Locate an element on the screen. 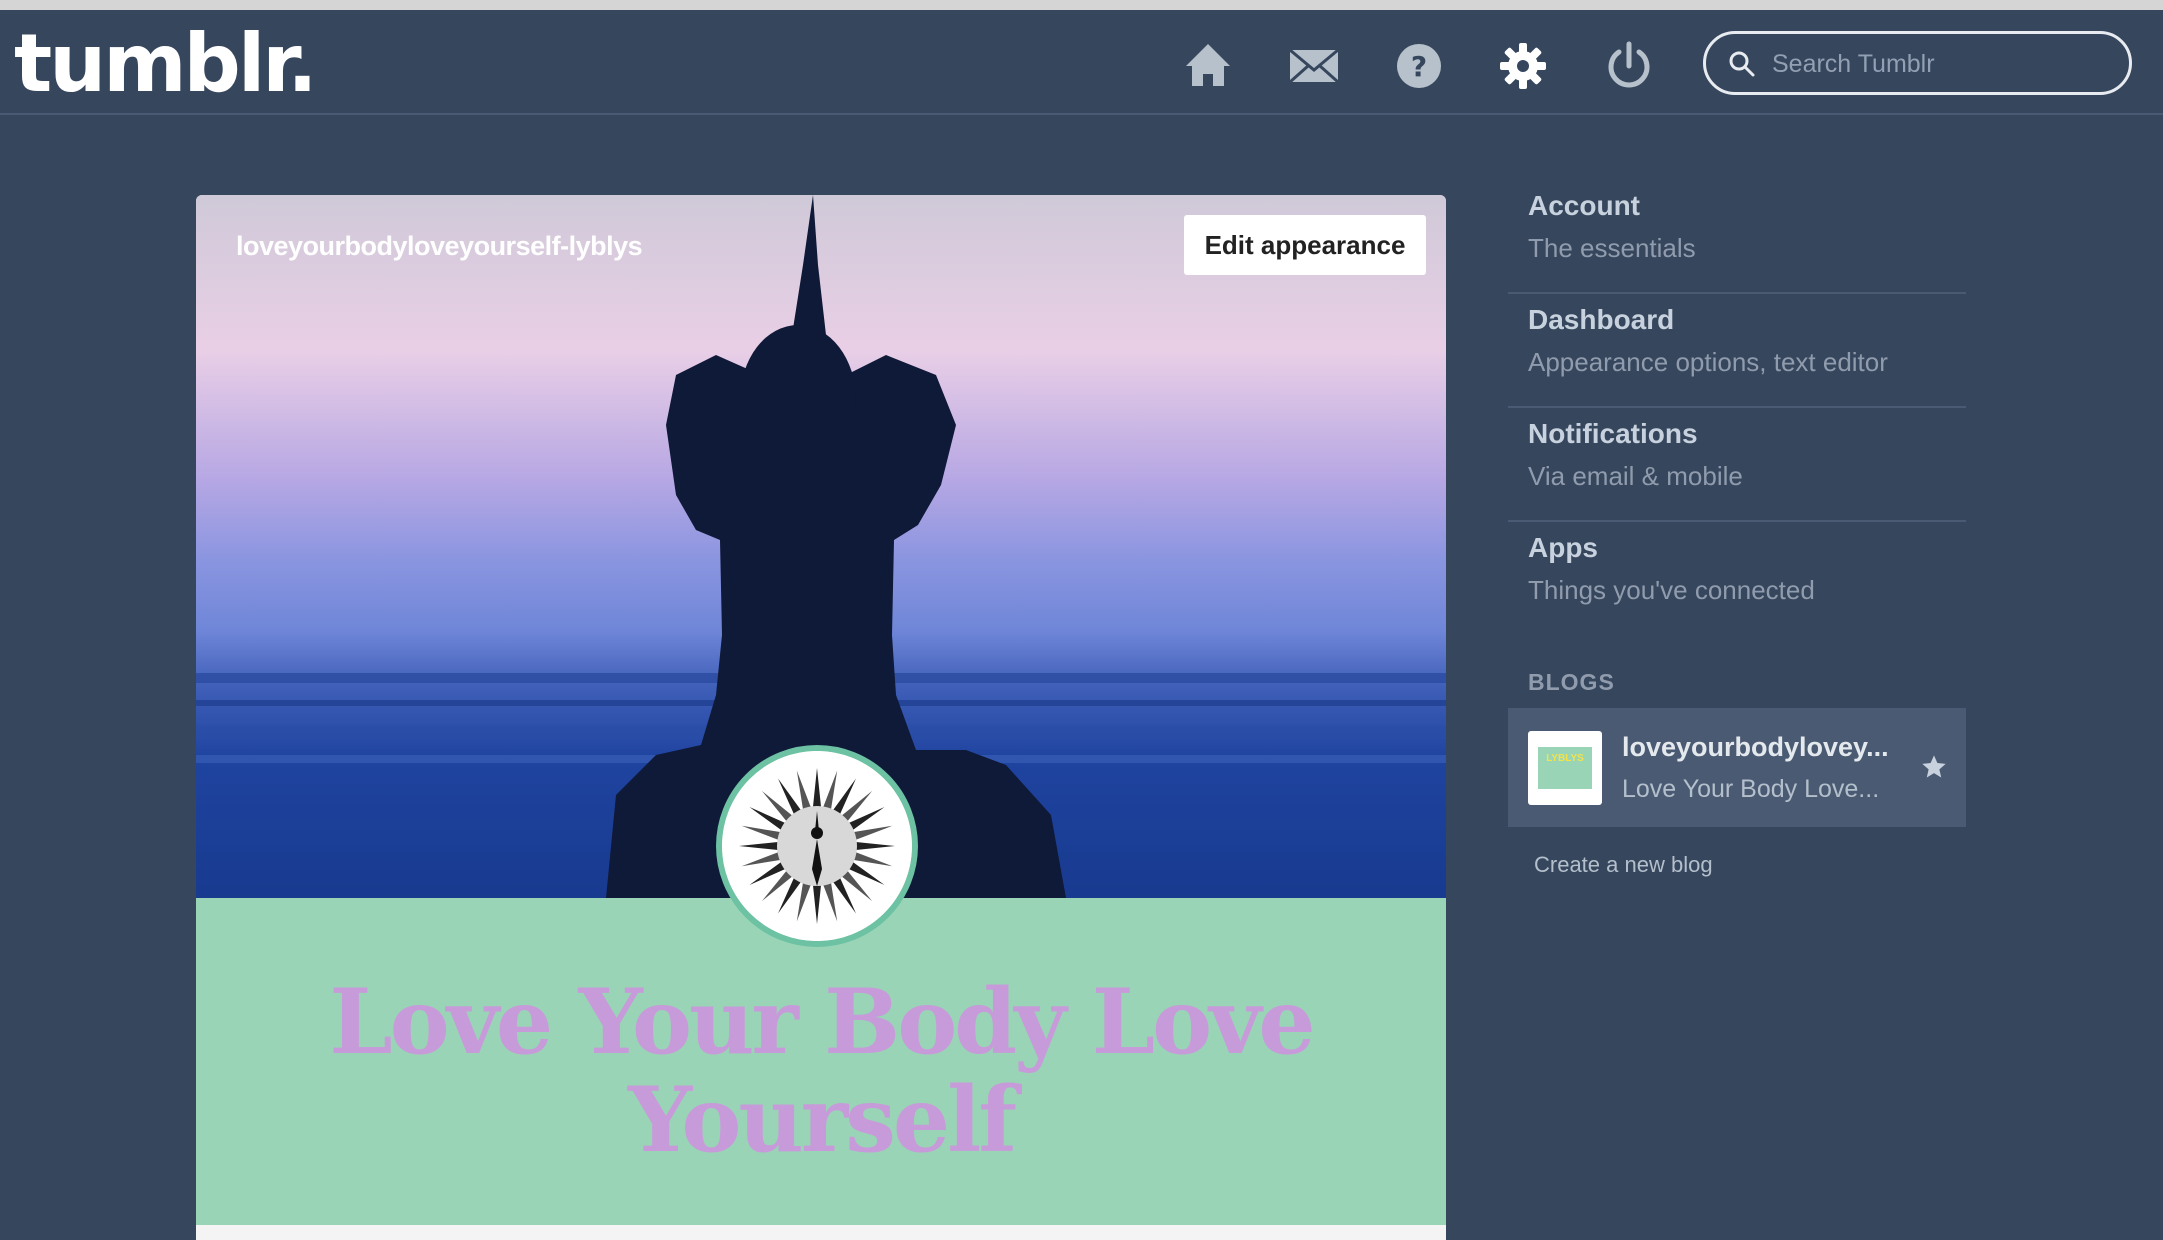 The width and height of the screenshot is (2163, 1240). create-new-blog-link: Create a new blog is located at coordinates (1623, 865).